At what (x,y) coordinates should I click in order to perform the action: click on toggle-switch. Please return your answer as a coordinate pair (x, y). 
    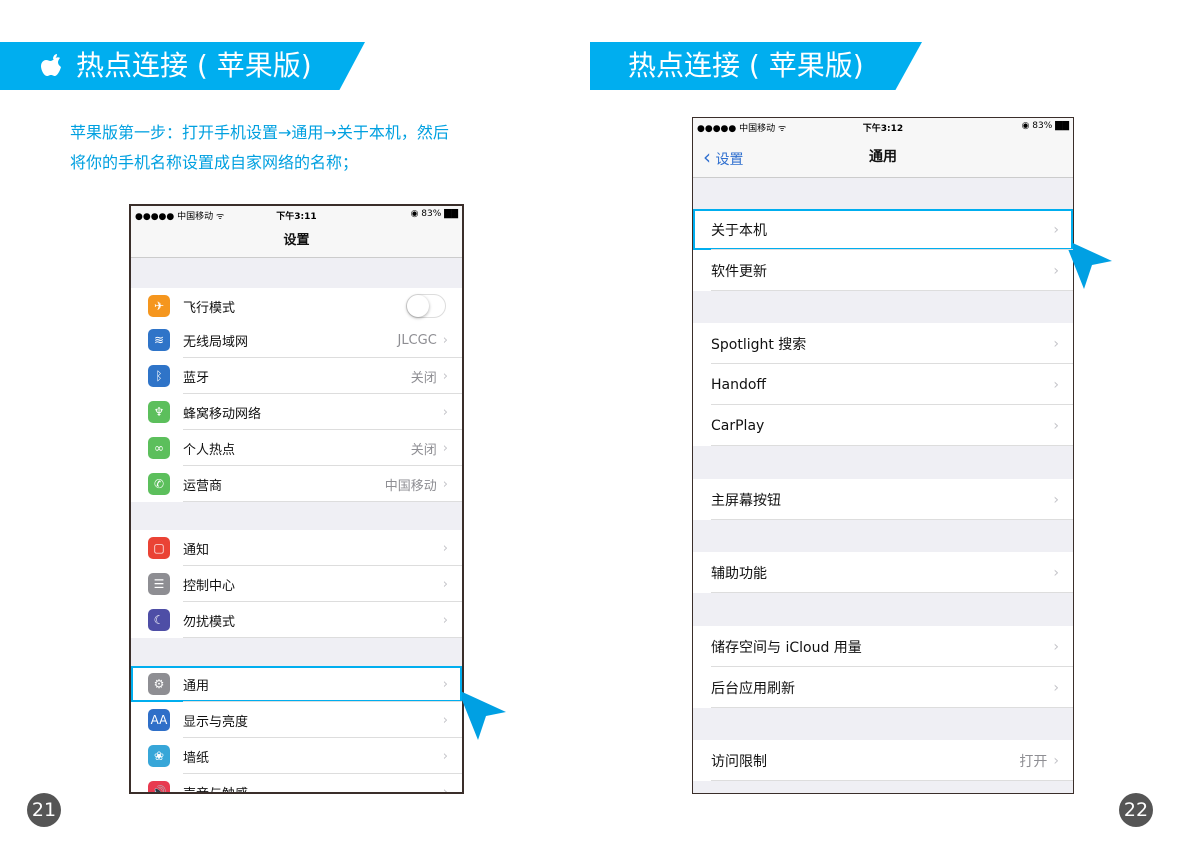
    Looking at the image, I should click on (426, 306).